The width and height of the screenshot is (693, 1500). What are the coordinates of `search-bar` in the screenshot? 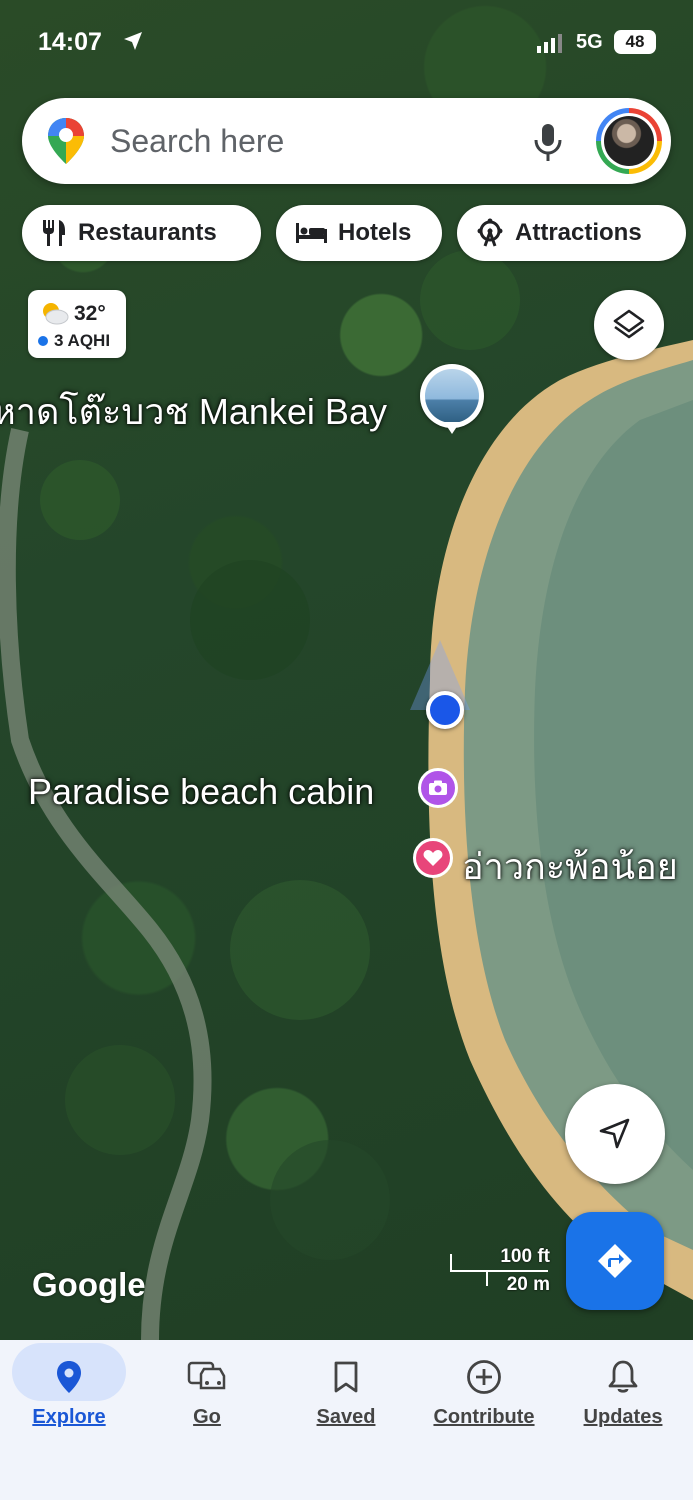 It's located at (346, 141).